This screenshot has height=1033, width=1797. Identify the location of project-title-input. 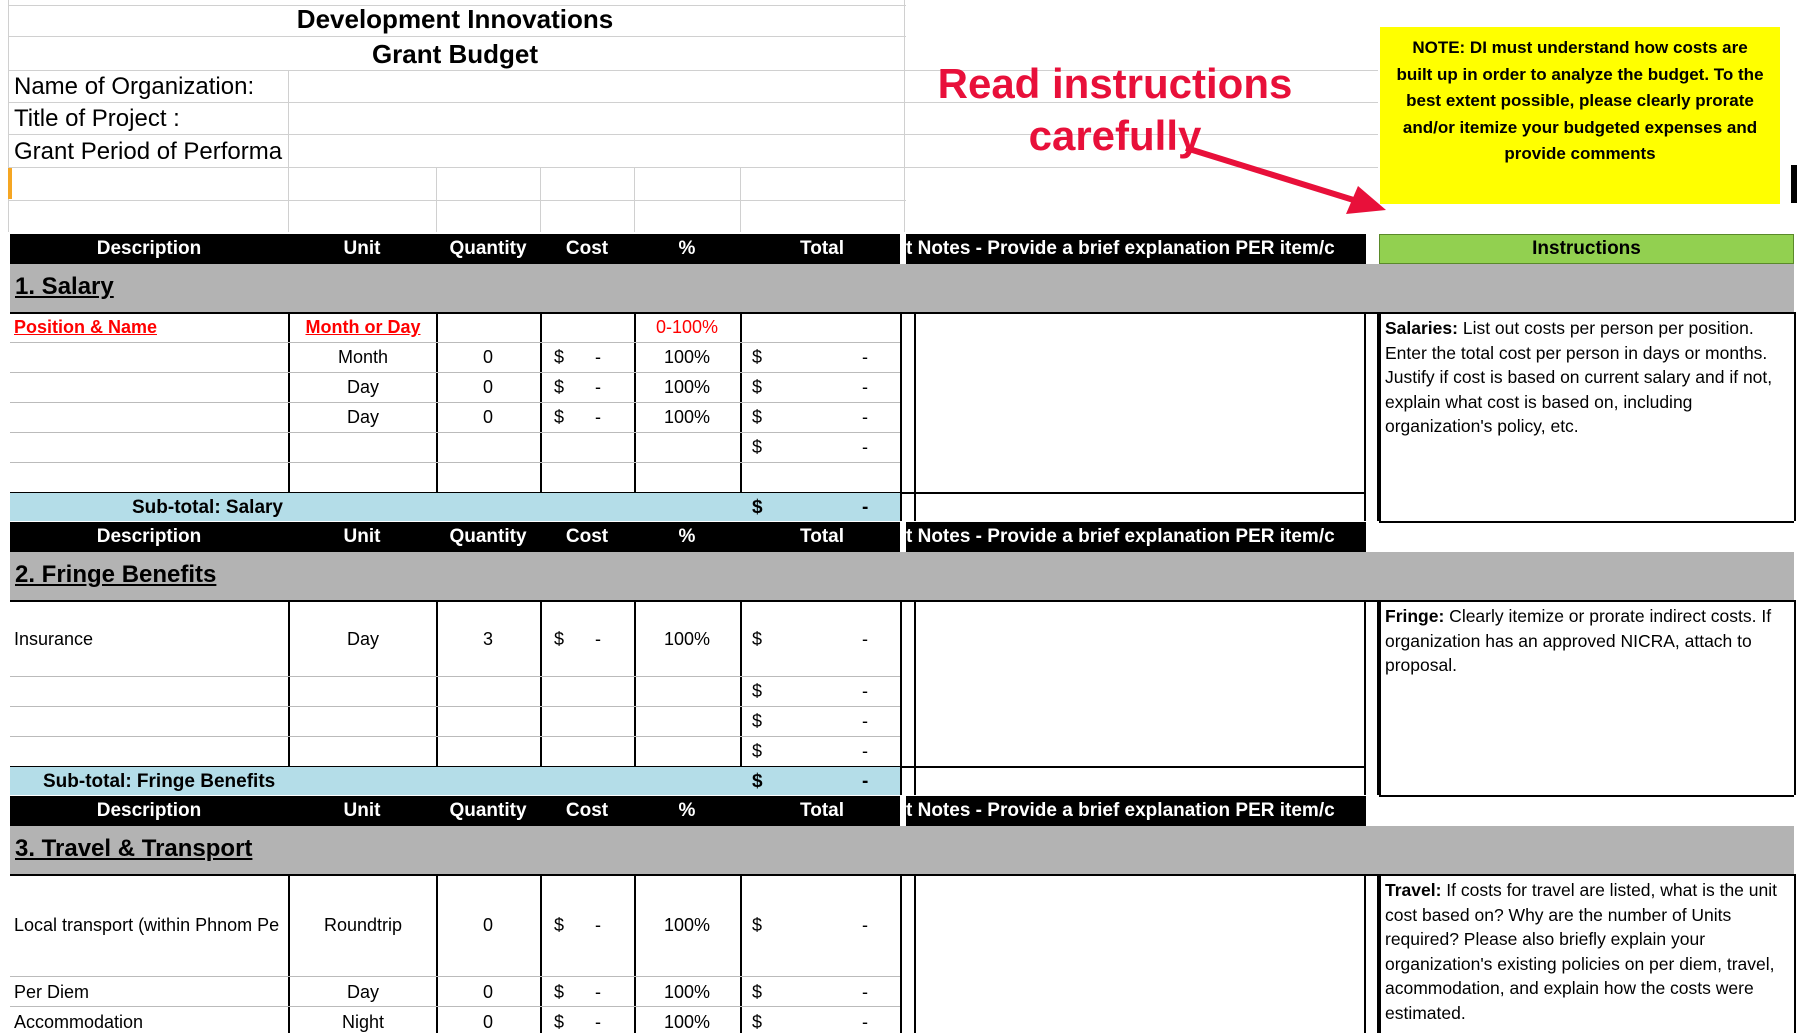
(596, 118).